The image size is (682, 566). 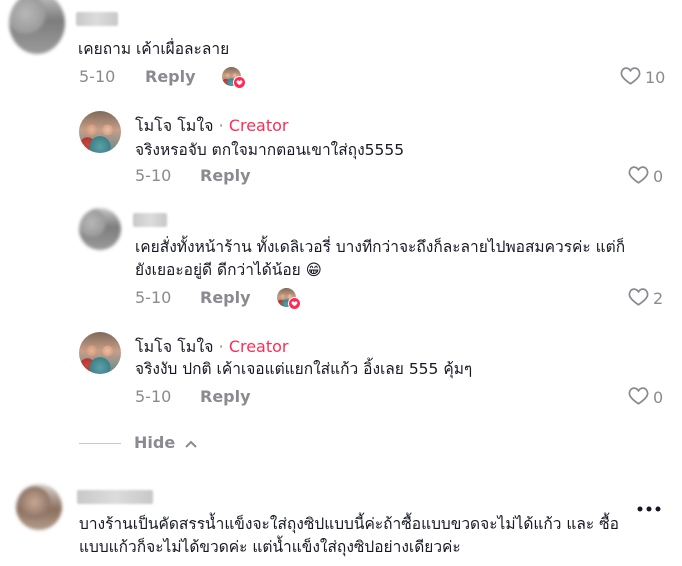 What do you see at coordinates (642, 77) in the screenshot?
I see `like-button: 10` at bounding box center [642, 77].